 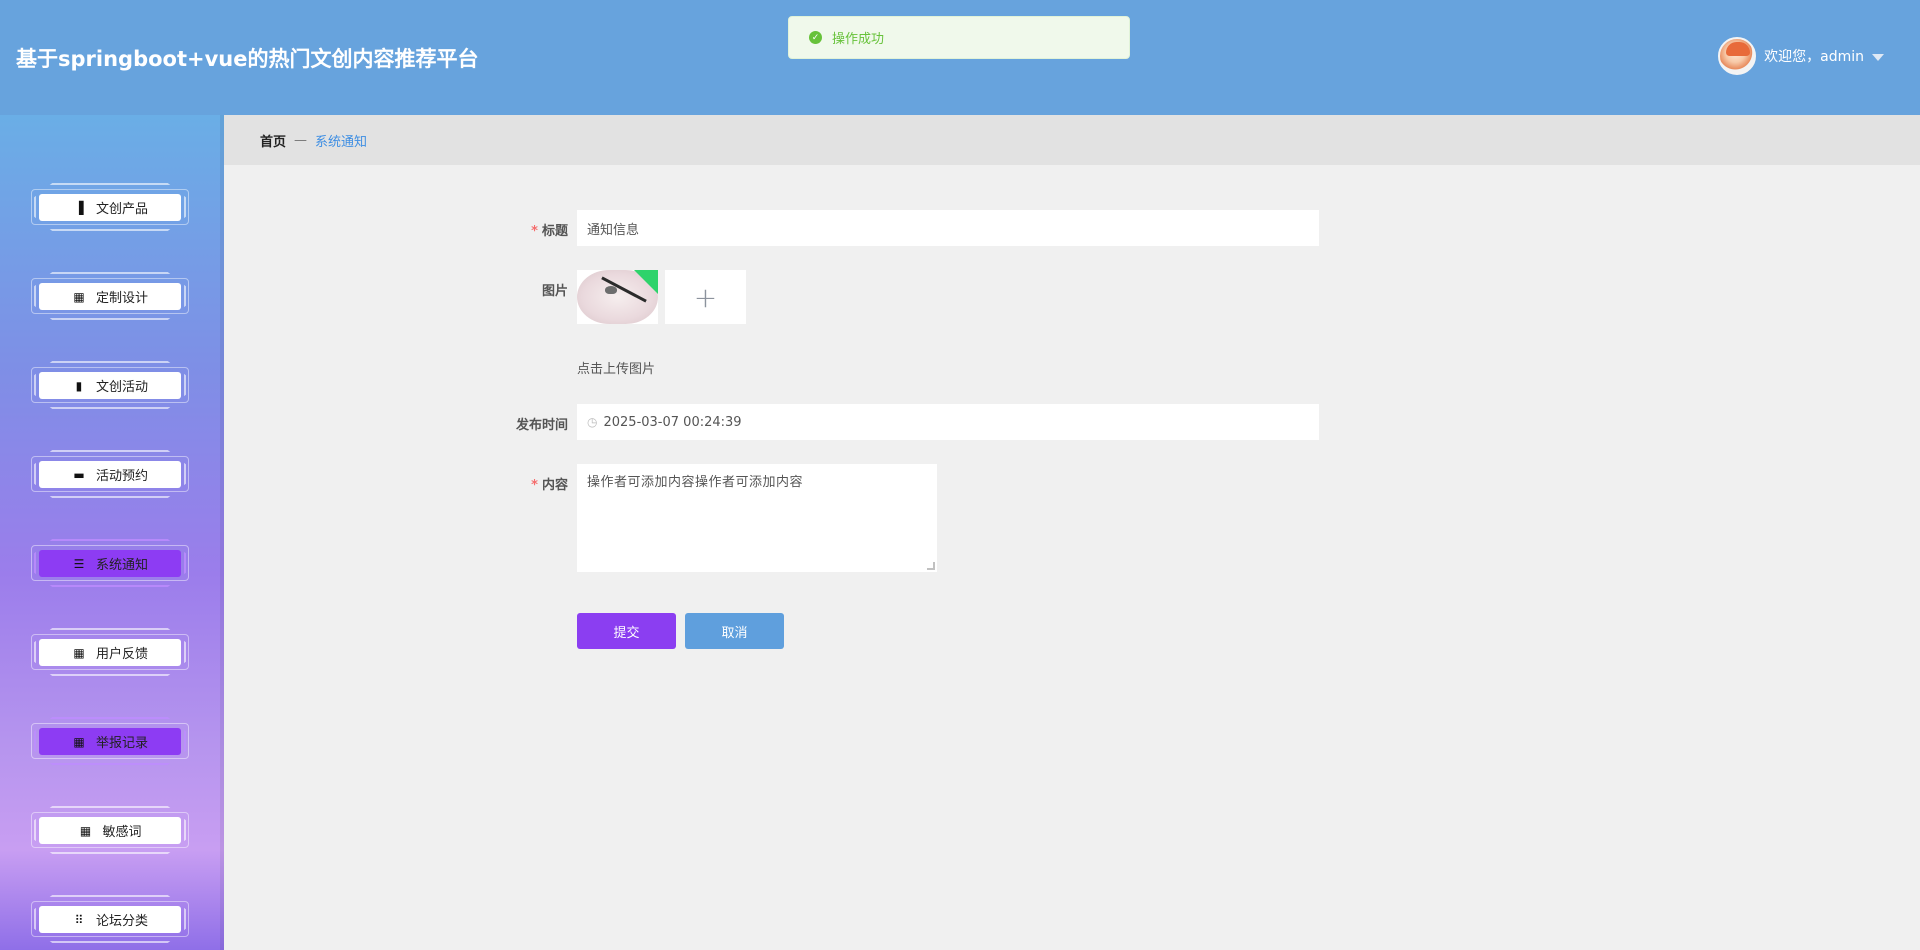 What do you see at coordinates (79, 474) in the screenshot?
I see `chat-icon: ▬` at bounding box center [79, 474].